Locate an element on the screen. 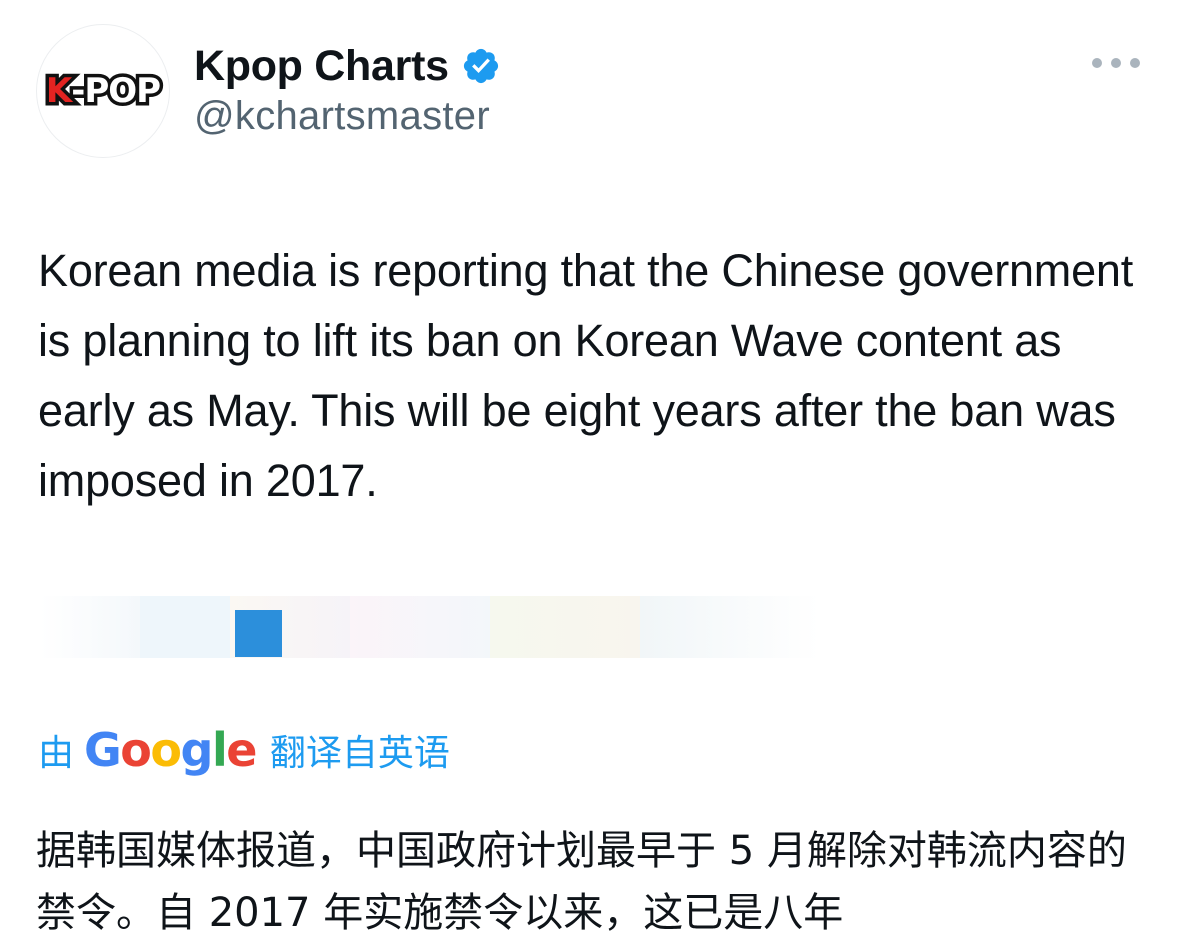  google-logo: Google is located at coordinates (170, 750).